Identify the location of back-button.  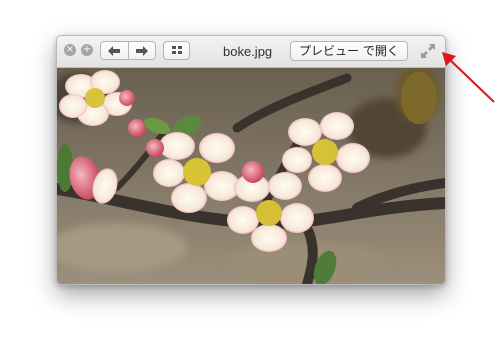
(114, 50).